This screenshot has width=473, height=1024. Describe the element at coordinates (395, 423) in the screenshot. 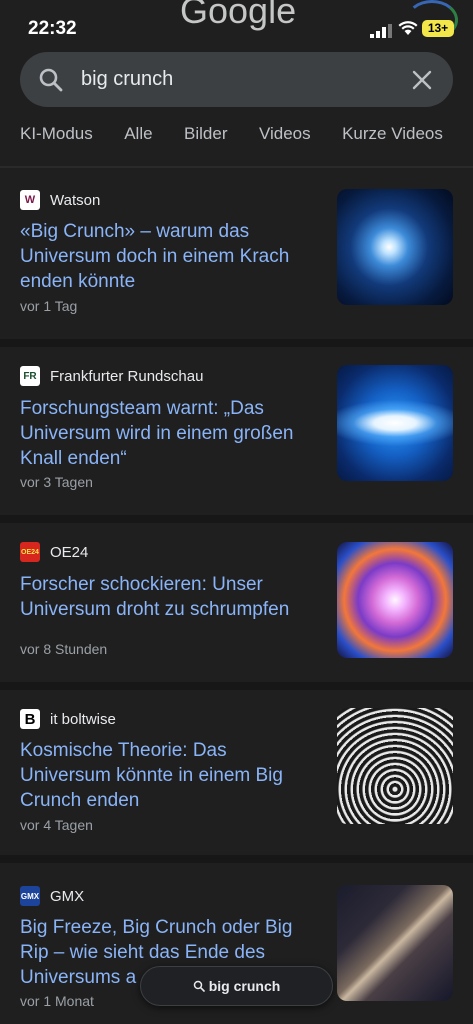

I see `light-burst-image` at that location.